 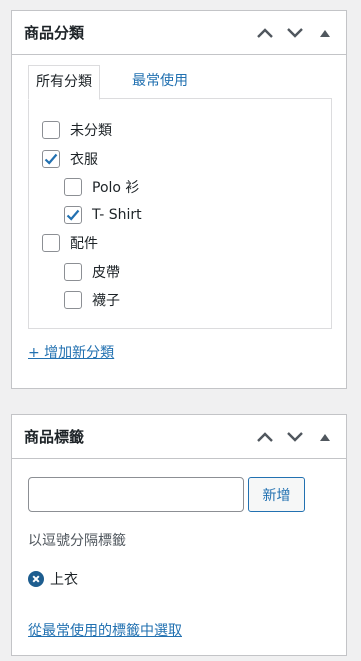 I want to click on category-item-polo: Polo 衫, so click(x=101, y=187).